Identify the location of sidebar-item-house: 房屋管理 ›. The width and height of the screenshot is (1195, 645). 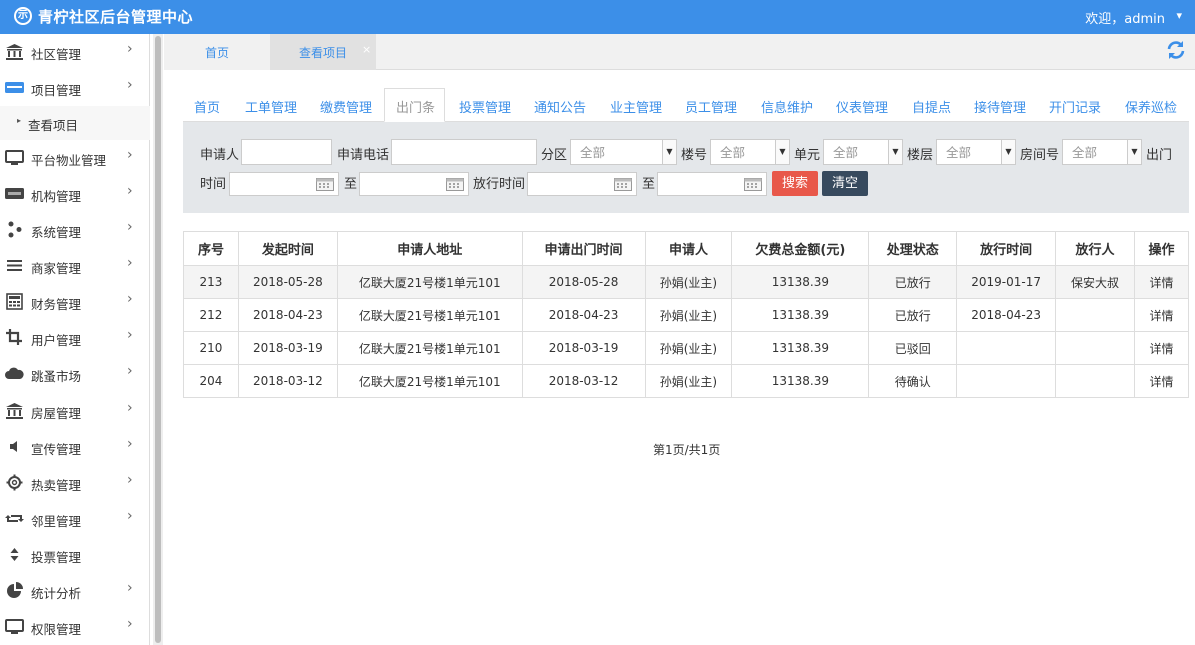
(75, 411).